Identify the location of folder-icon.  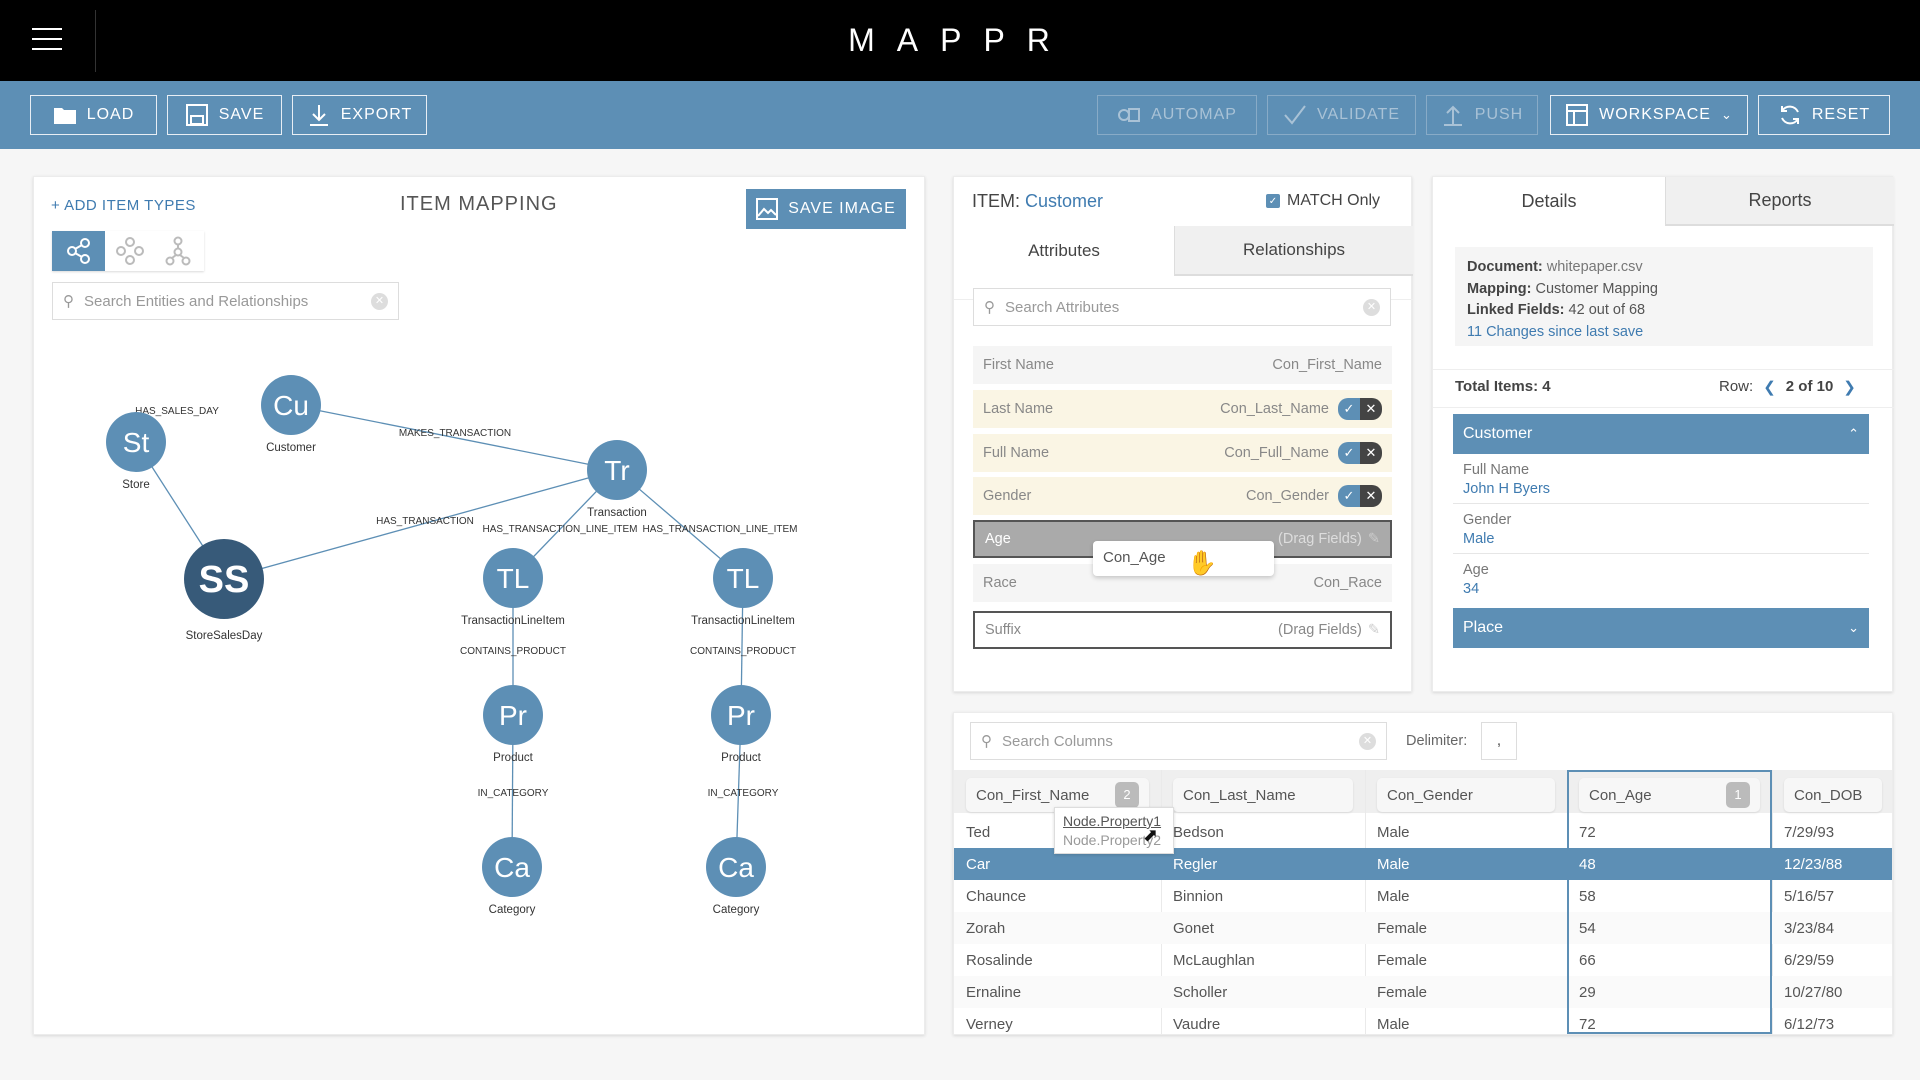
(64, 116).